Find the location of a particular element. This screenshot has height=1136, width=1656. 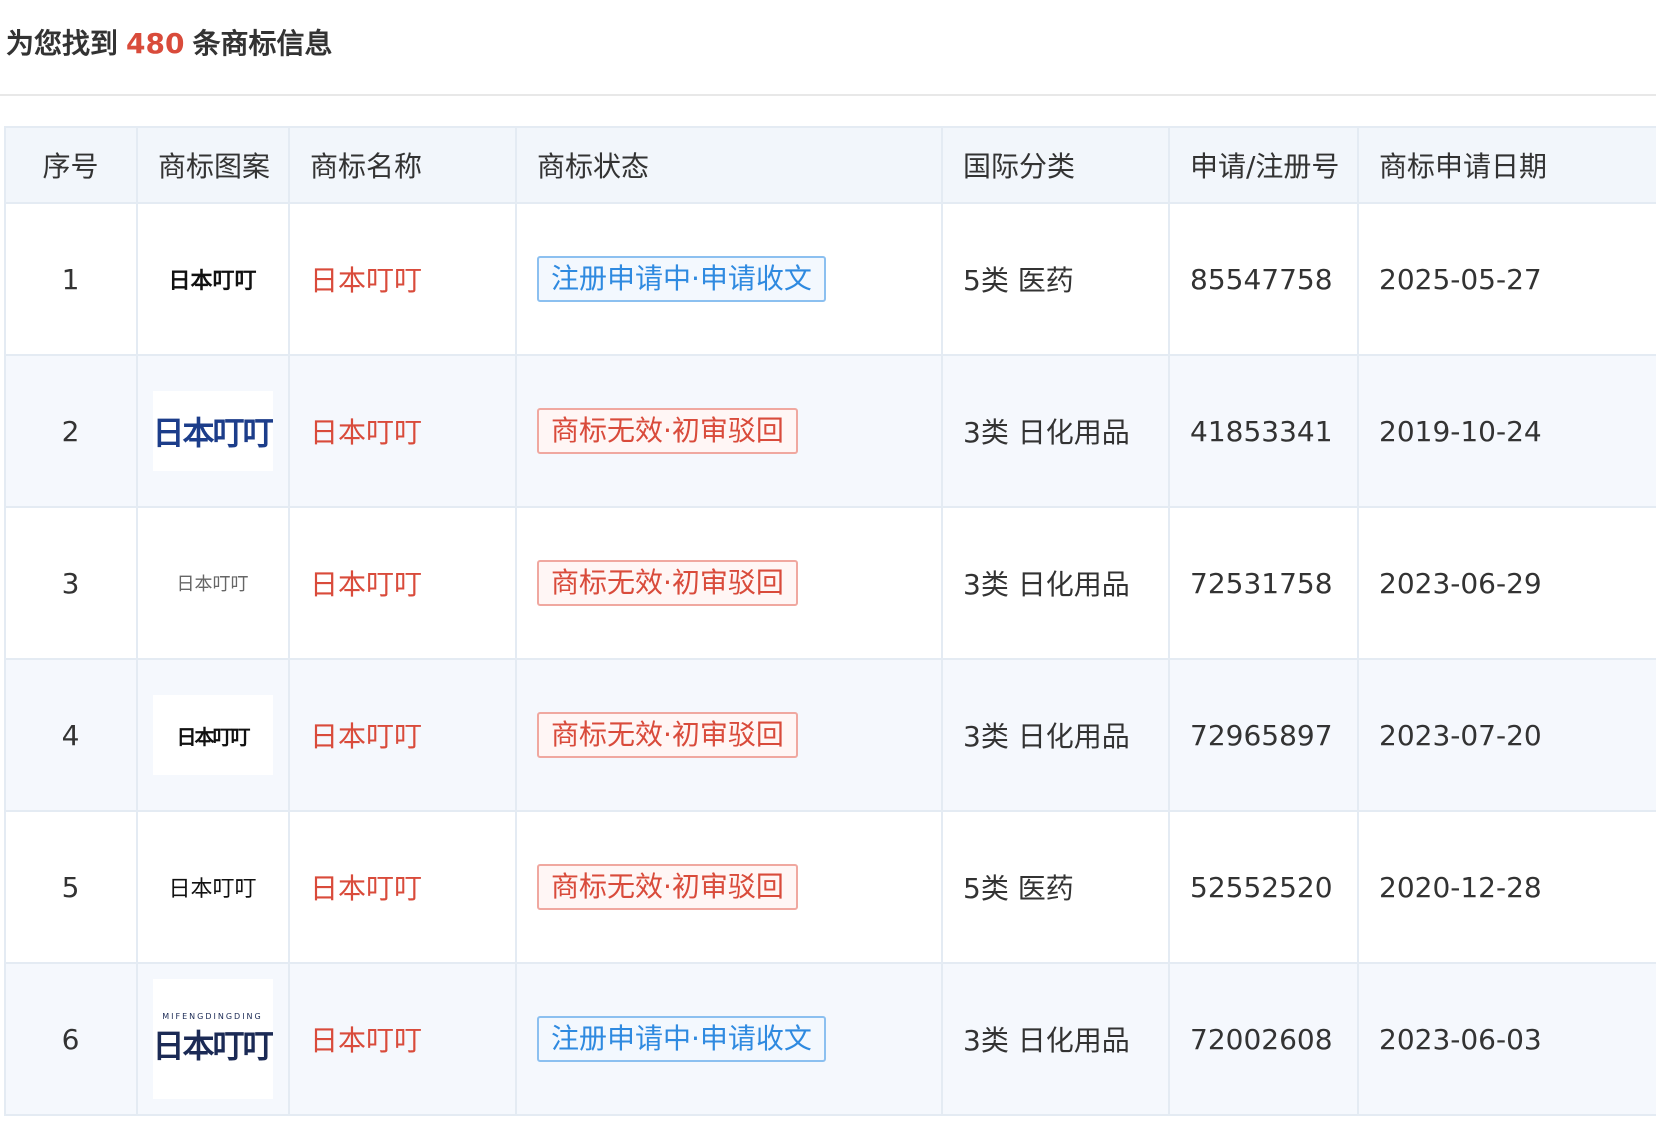

row-index: 6 is located at coordinates (71, 1039).